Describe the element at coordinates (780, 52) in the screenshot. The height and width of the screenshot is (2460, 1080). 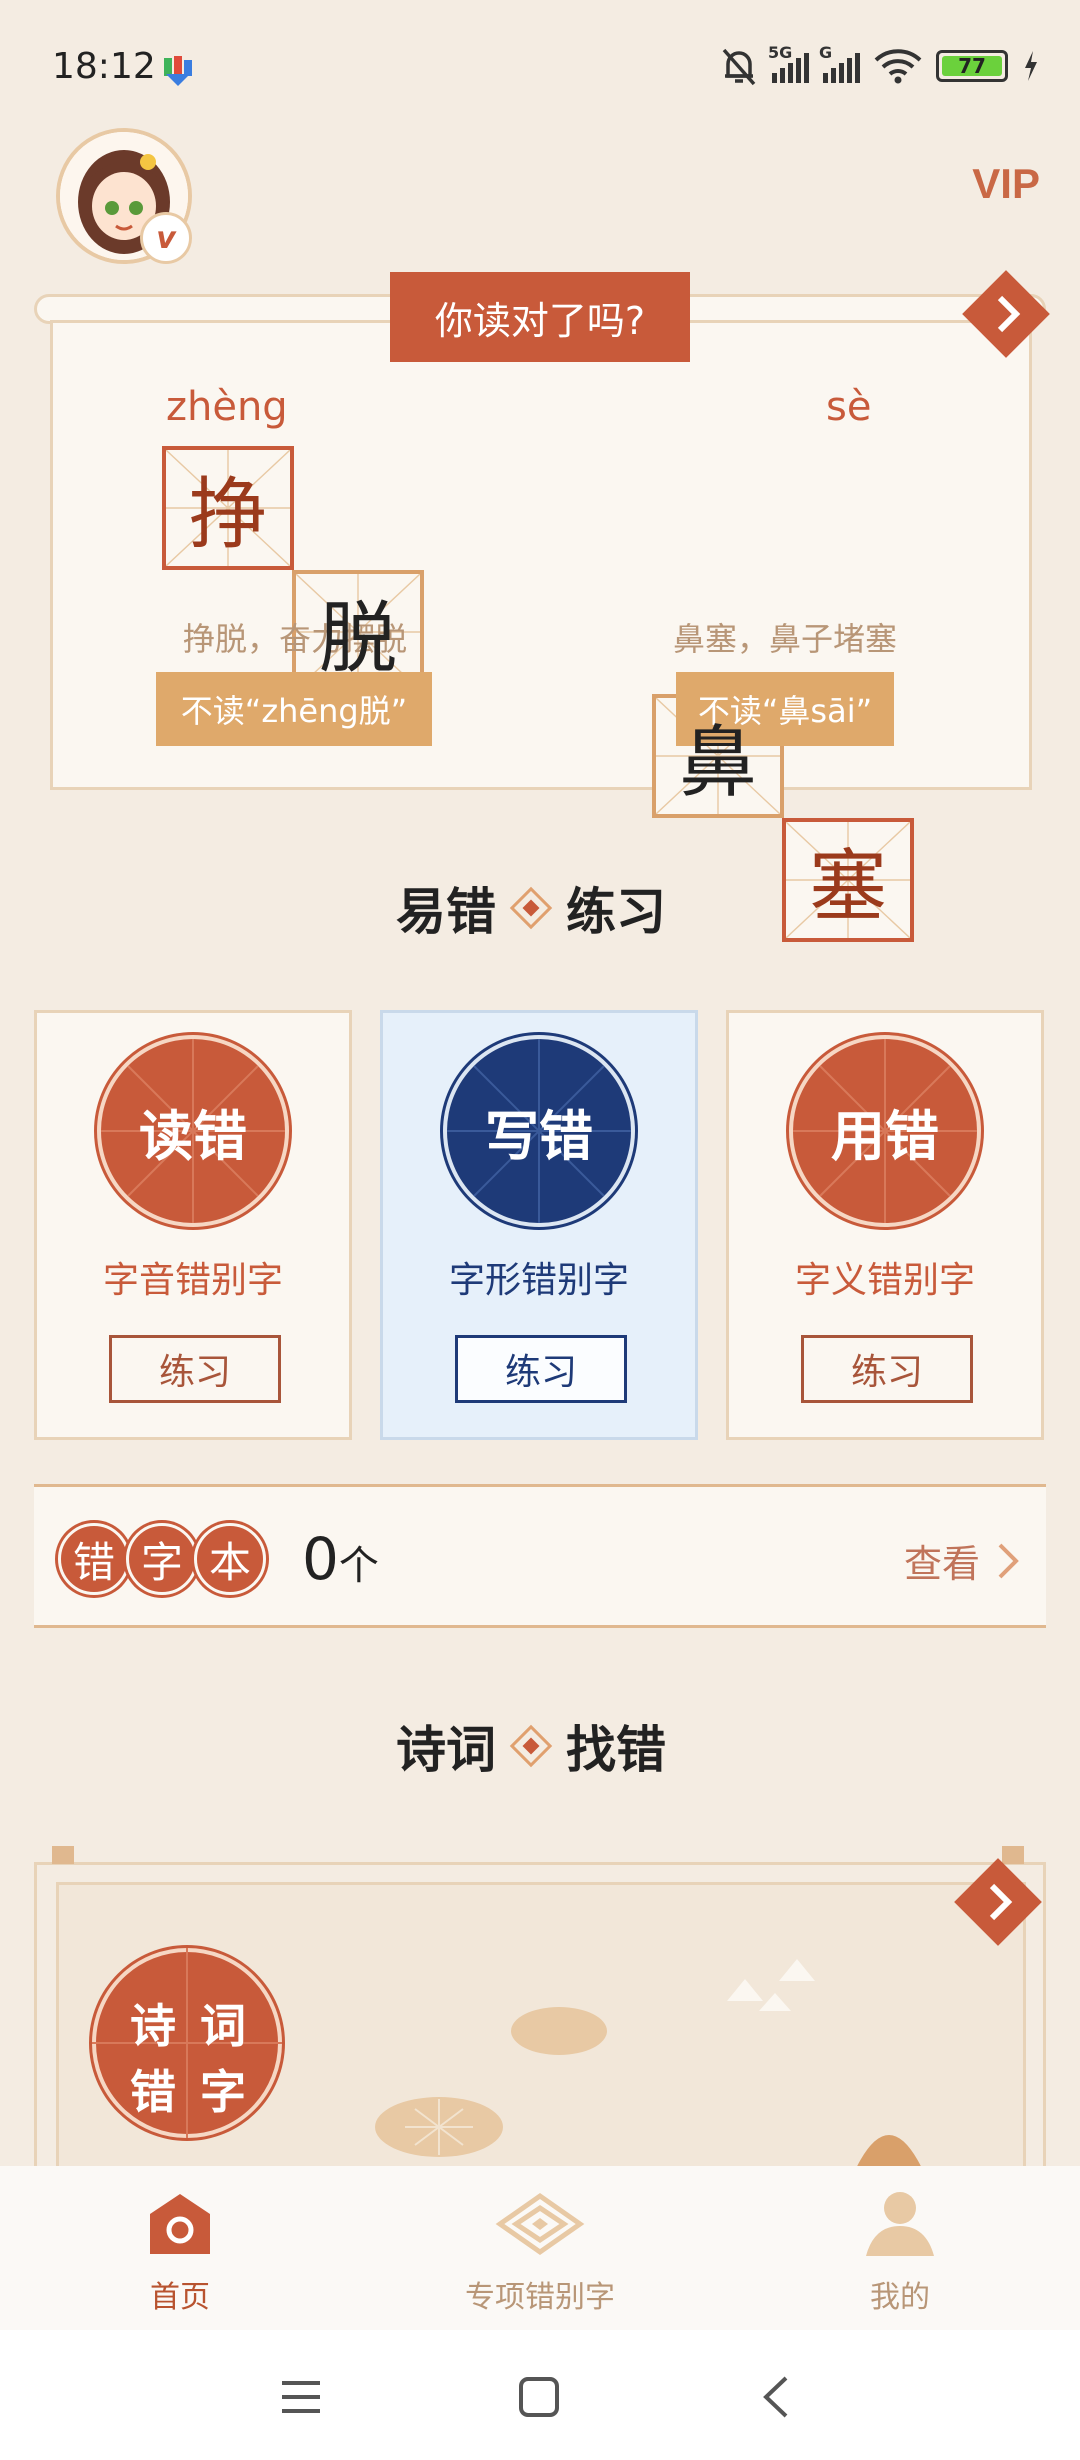
I see `network-type: 5G` at that location.